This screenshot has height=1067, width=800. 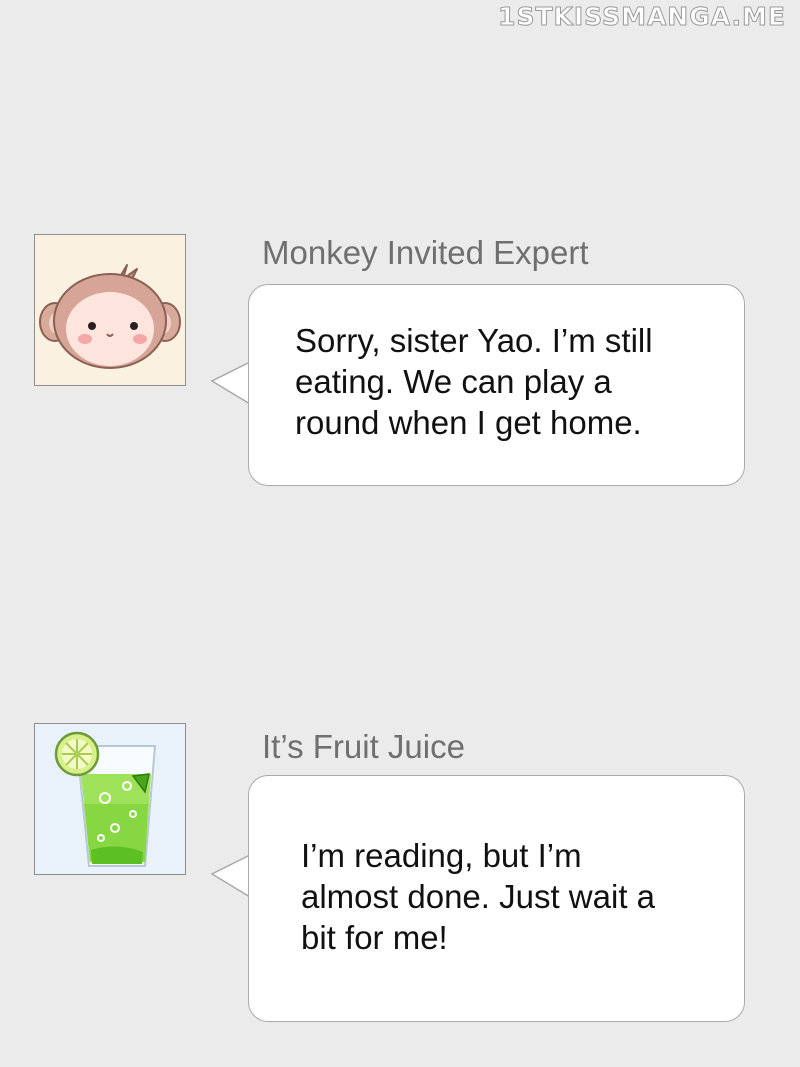 I want to click on sender-name: Monkey Invited Expert, so click(x=425, y=252).